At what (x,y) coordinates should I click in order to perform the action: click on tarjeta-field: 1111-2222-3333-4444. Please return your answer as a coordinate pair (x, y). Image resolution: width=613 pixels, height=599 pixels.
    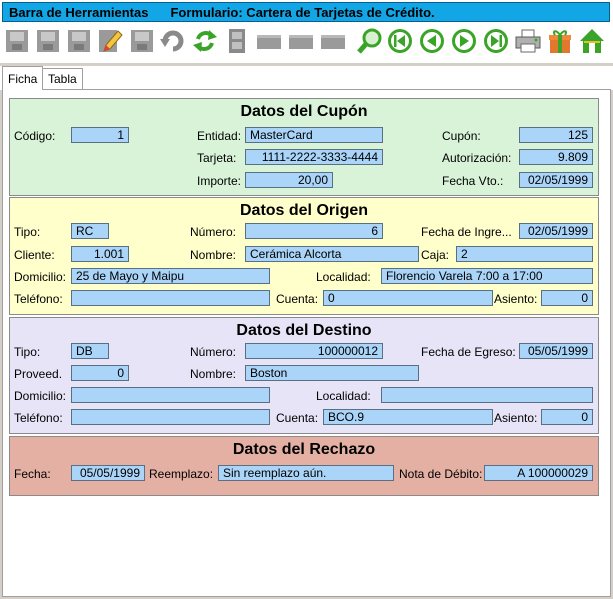
    Looking at the image, I should click on (314, 157).